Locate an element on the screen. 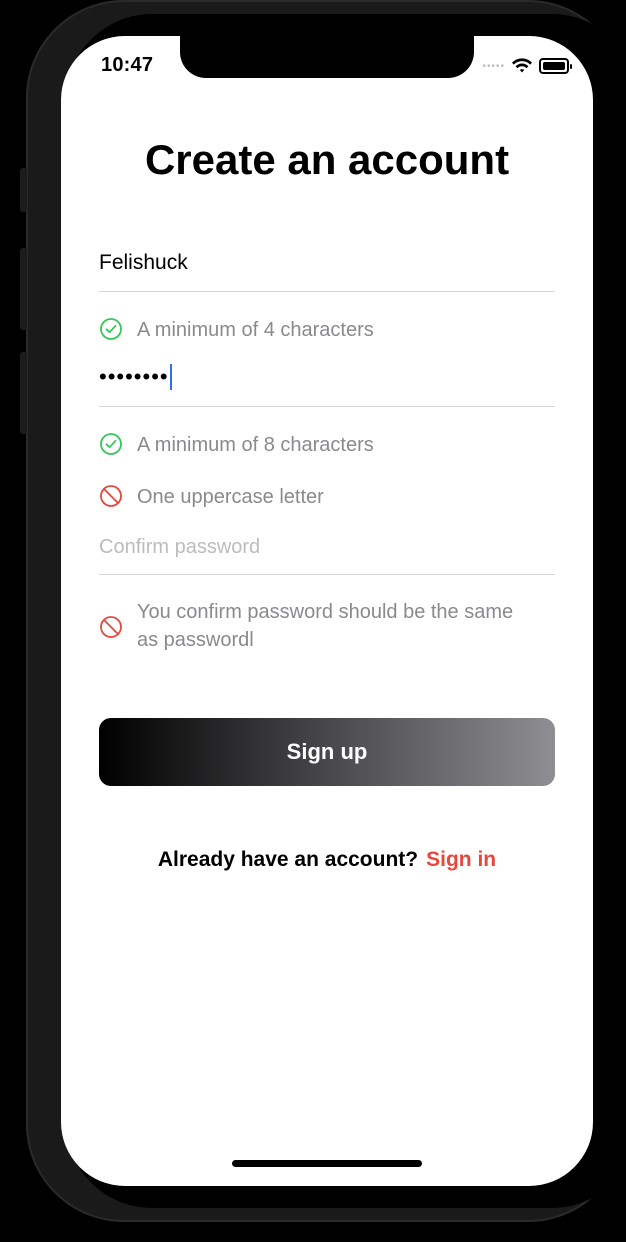 The image size is (626, 1242). status-icons: ••••• is located at coordinates (527, 66).